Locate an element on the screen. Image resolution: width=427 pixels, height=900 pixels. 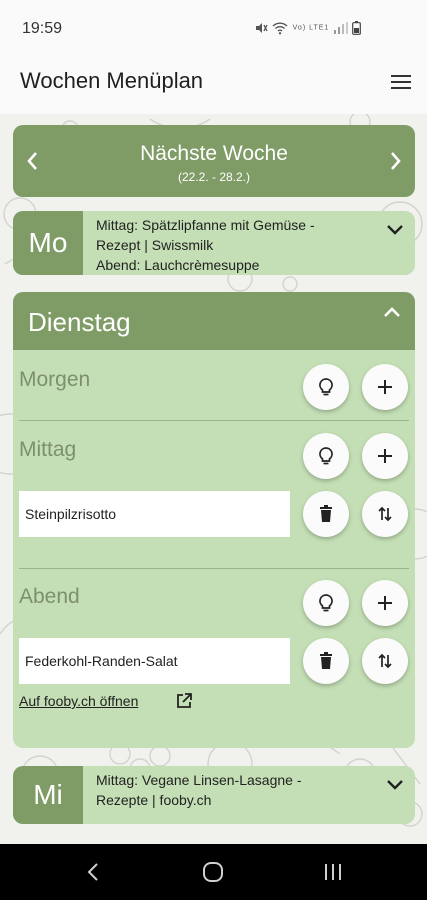
week-navigator: Nächste Woche (22.2. - 28.2.) is located at coordinates (214, 161).